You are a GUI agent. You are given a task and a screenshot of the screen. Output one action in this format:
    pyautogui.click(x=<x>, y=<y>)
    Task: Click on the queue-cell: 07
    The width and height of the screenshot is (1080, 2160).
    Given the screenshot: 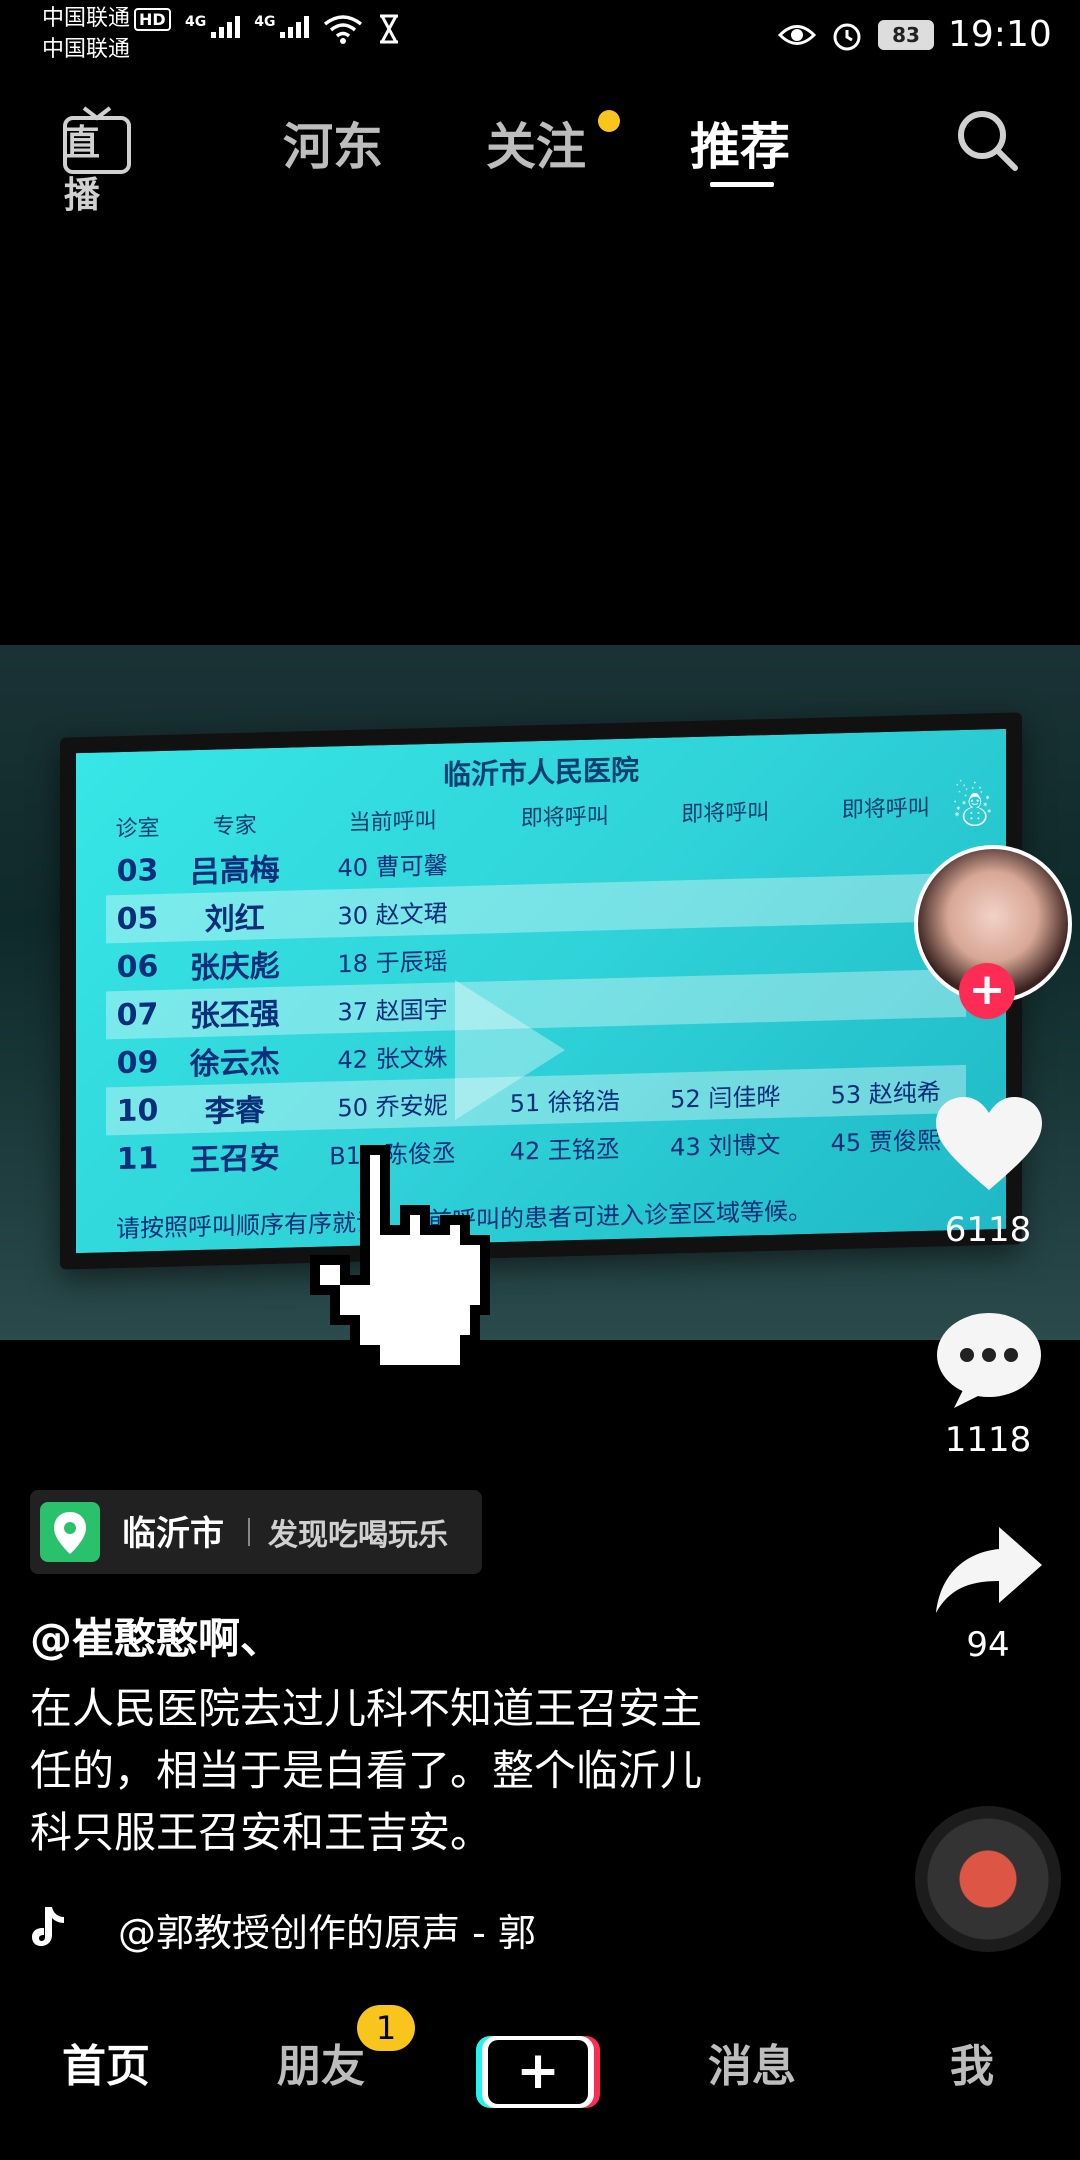 What is the action you would take?
    pyautogui.click(x=137, y=1014)
    